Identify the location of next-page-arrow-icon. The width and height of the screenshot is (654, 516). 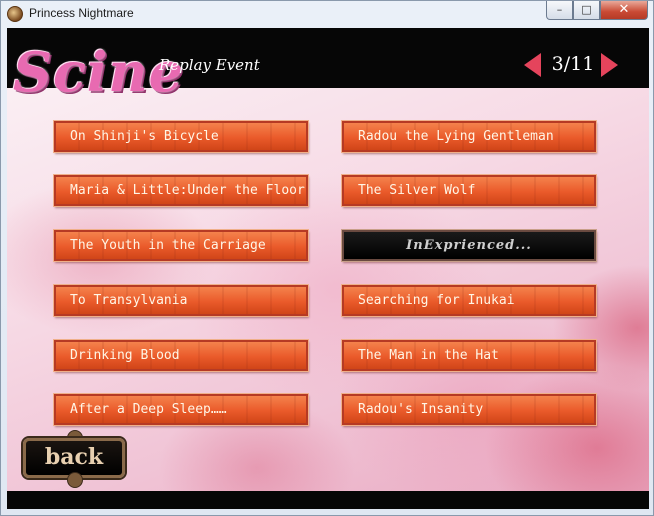
(609, 65).